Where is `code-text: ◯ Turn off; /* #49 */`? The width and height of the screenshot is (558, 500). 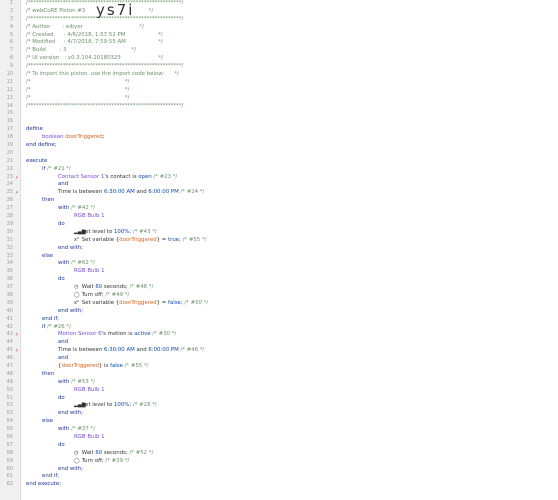 code-text: ◯ Turn off; /* #49 */ is located at coordinates (101, 296).